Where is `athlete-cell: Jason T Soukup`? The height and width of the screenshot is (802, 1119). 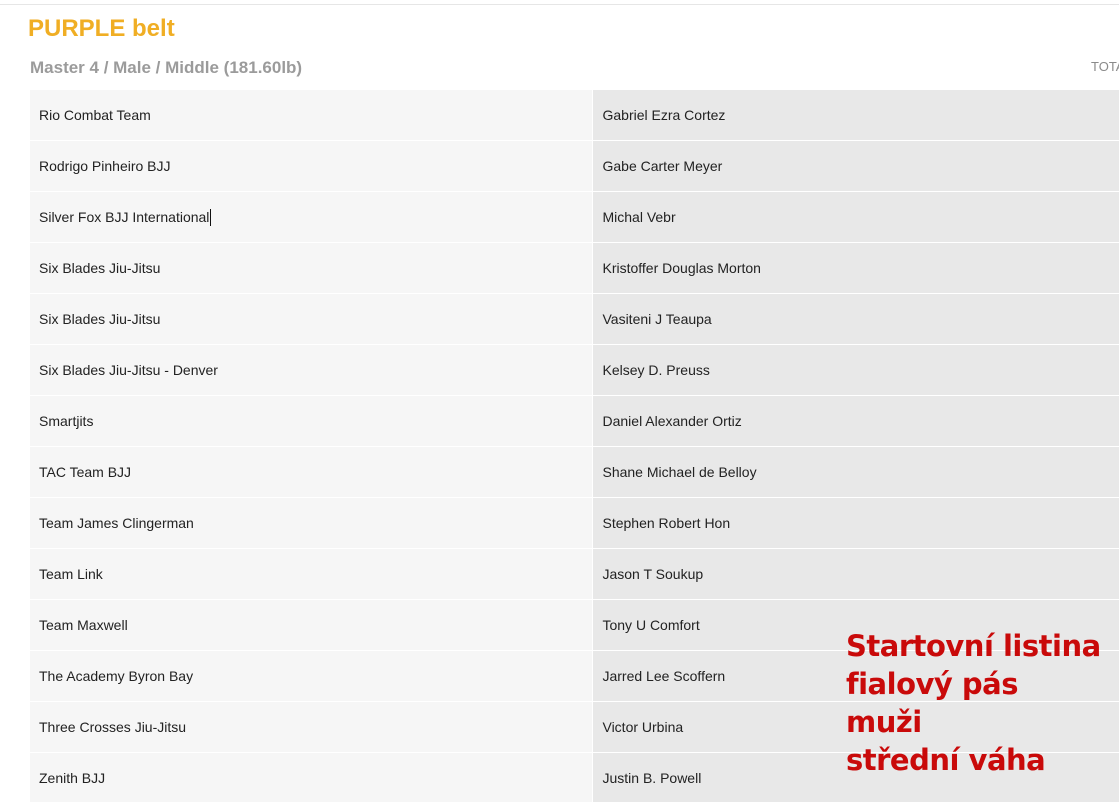
athlete-cell: Jason T Soukup is located at coordinates (856, 574).